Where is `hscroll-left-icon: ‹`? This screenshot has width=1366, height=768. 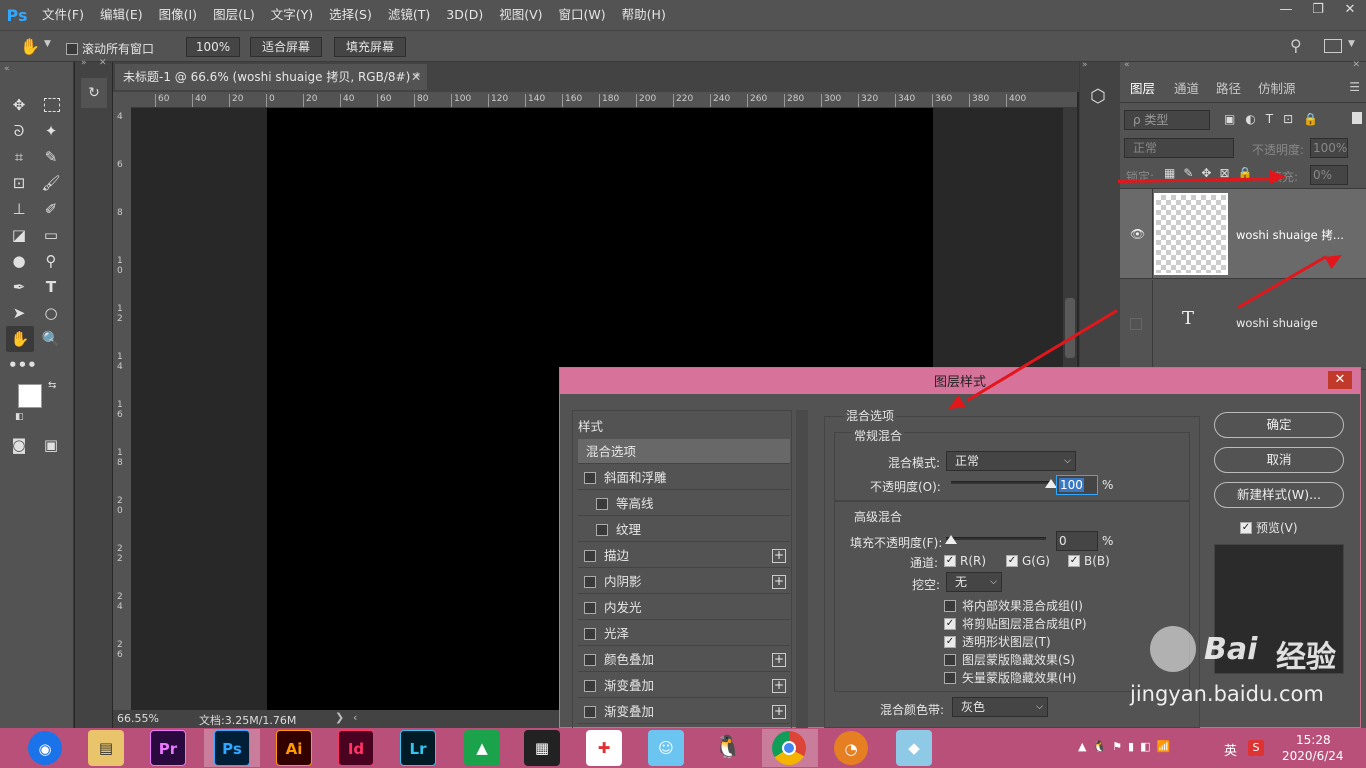 hscroll-left-icon: ‹ is located at coordinates (355, 717).